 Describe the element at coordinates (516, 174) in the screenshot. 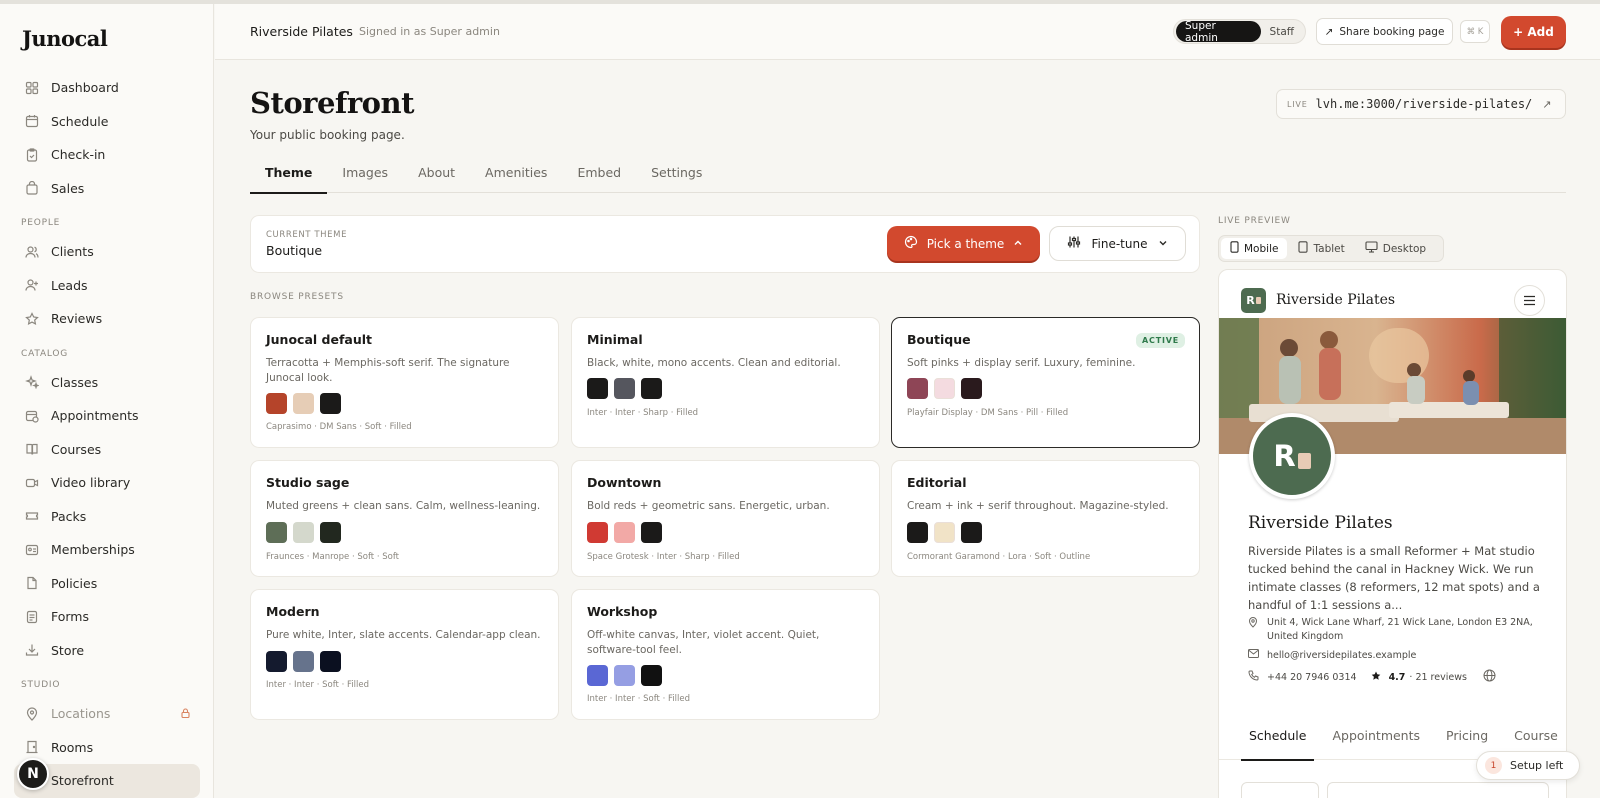

I see `tab-amenities: Amenities` at that location.